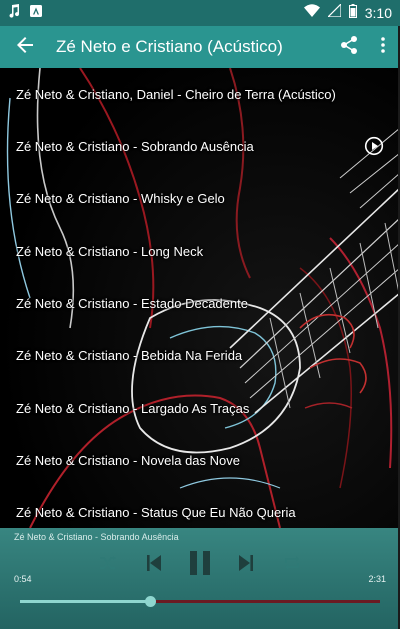 This screenshot has width=400, height=629. I want to click on list-item: Zé Neto & Cristiano - Sobrando Ausência, so click(200, 146).